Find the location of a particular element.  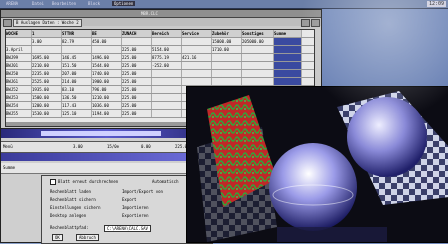

table-cell: 2525.00 is located at coordinates (47, 81).